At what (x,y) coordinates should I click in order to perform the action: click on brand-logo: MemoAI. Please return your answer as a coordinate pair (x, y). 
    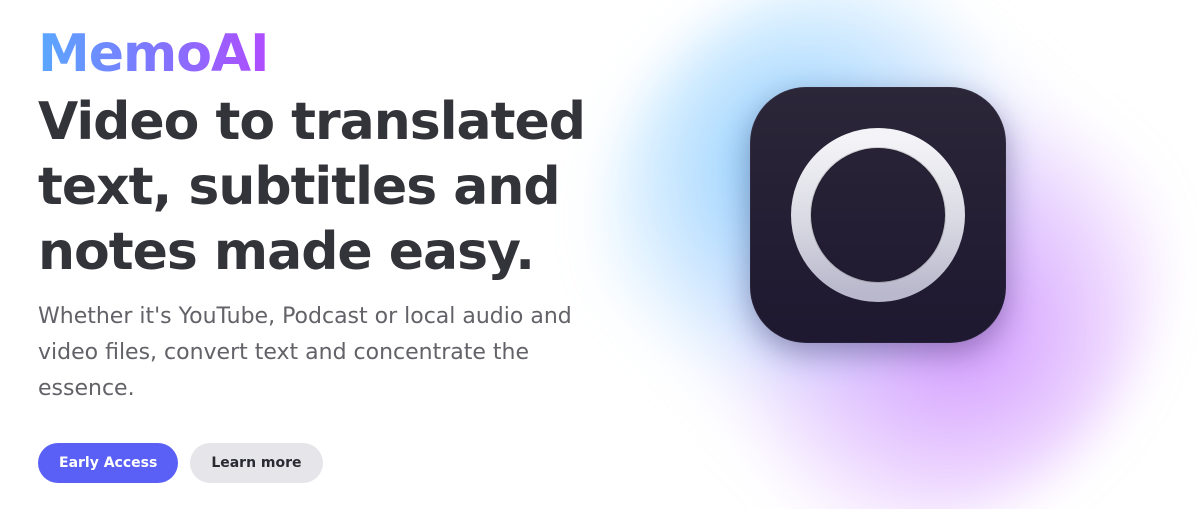
    Looking at the image, I should click on (154, 54).